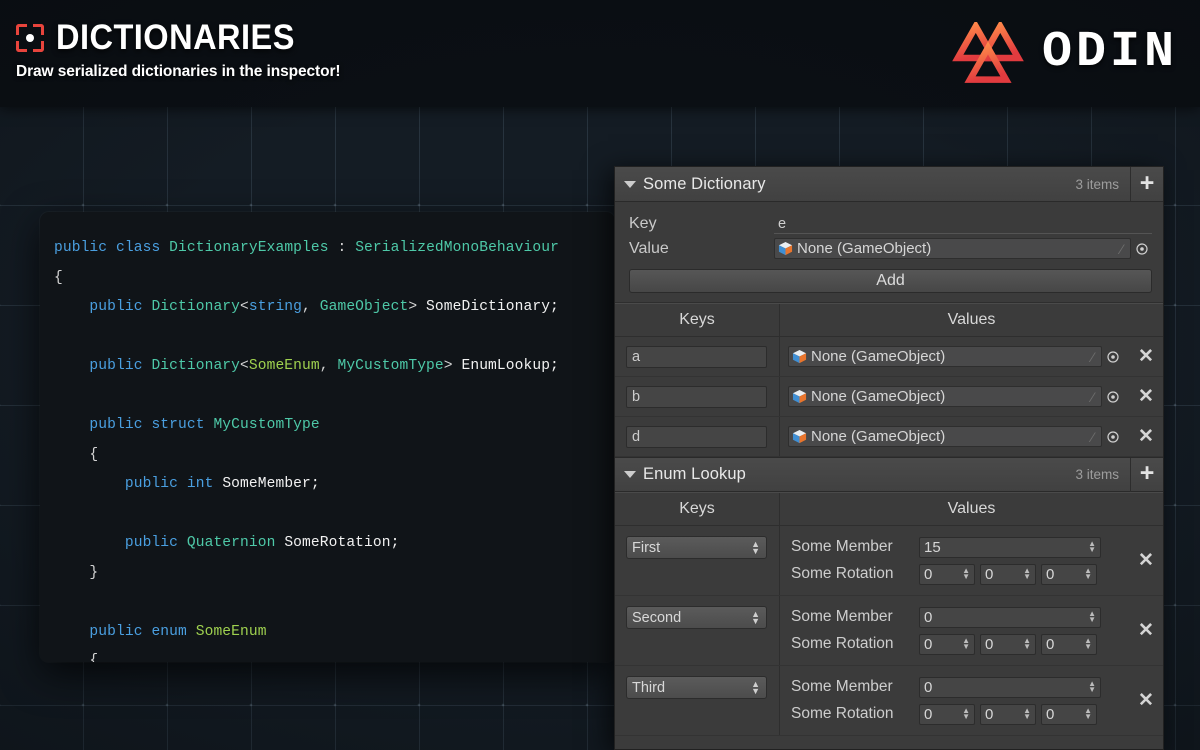  I want to click on enum-column-headers: Keys Values, so click(889, 509).